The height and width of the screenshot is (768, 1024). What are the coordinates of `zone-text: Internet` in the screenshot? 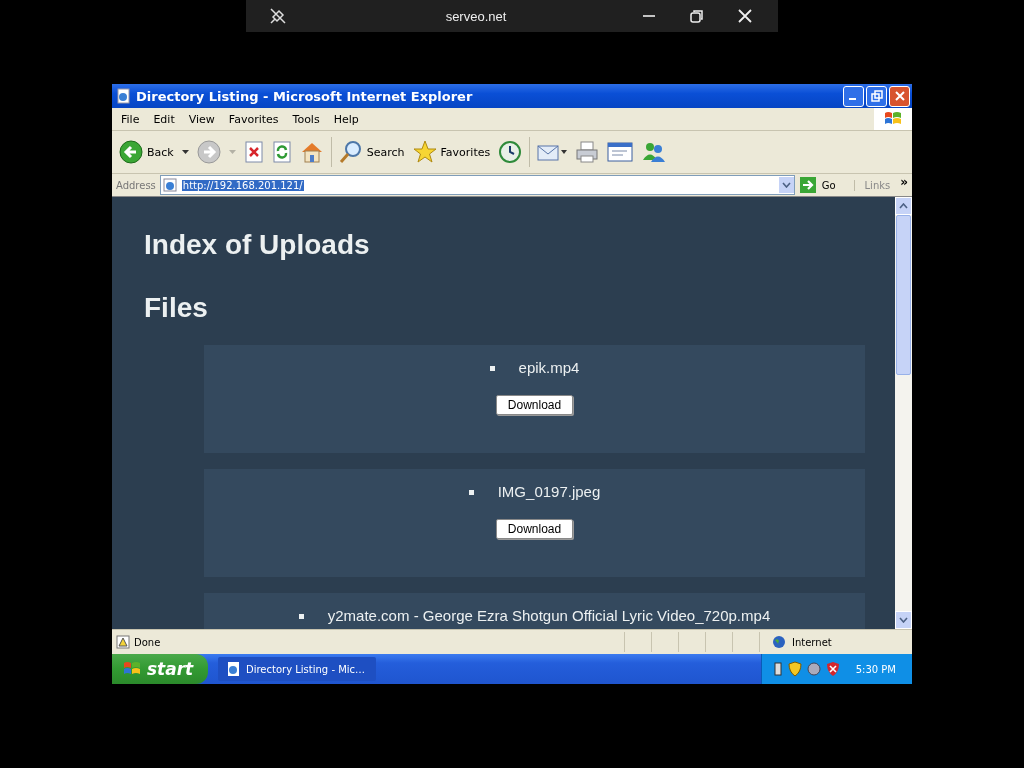 It's located at (812, 642).